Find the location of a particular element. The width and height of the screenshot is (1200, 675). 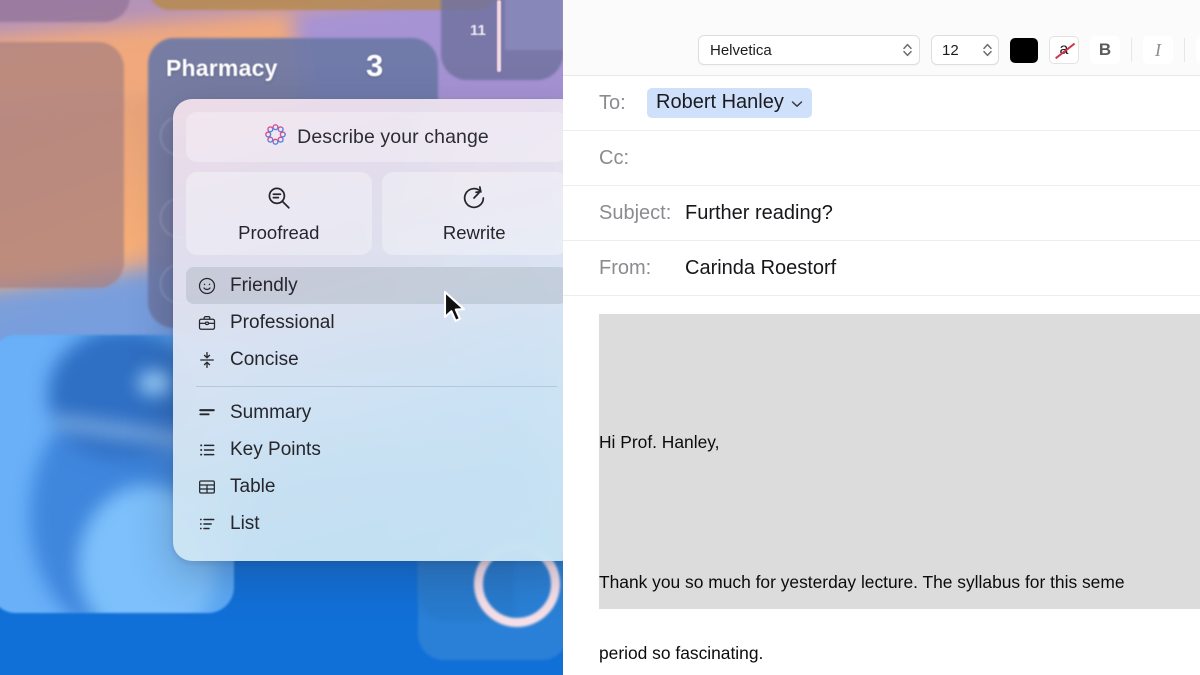

font-size-value: 12 is located at coordinates (950, 50).